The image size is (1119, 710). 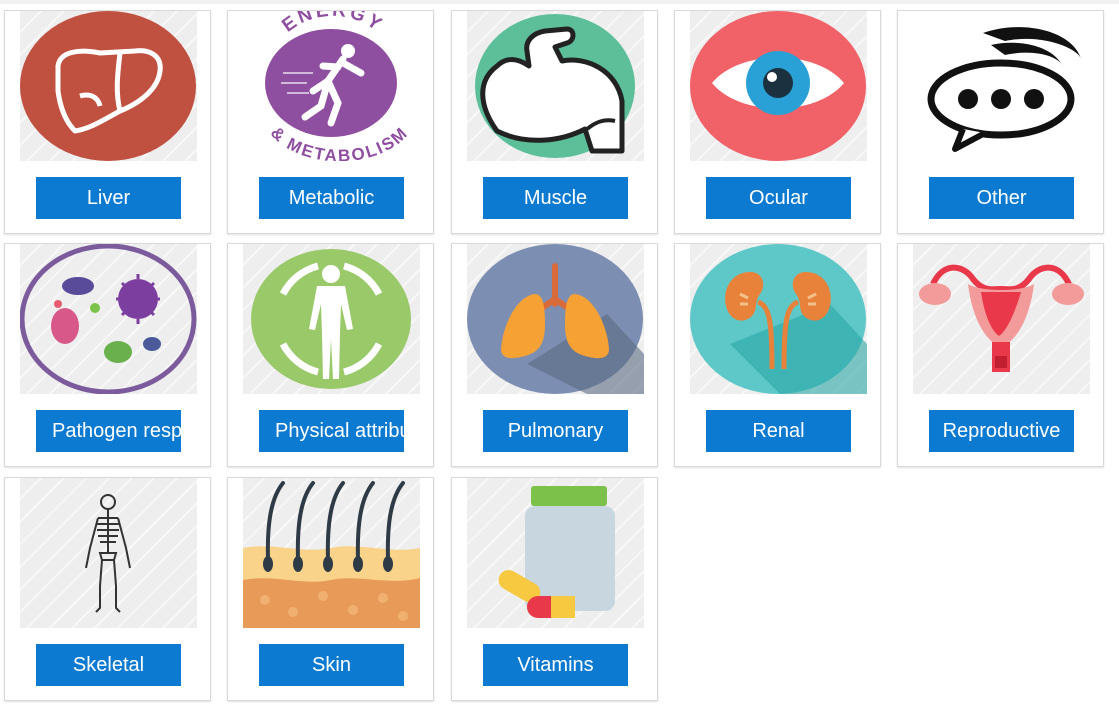 I want to click on category-label: Pulmonary, so click(x=555, y=431).